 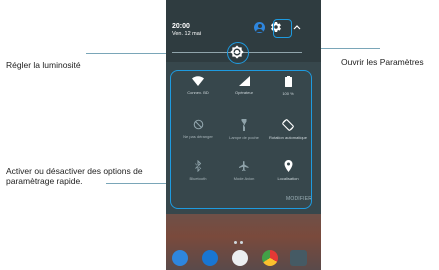 What do you see at coordinates (43, 65) in the screenshot?
I see `brightness-callout: Régler la luminosité` at bounding box center [43, 65].